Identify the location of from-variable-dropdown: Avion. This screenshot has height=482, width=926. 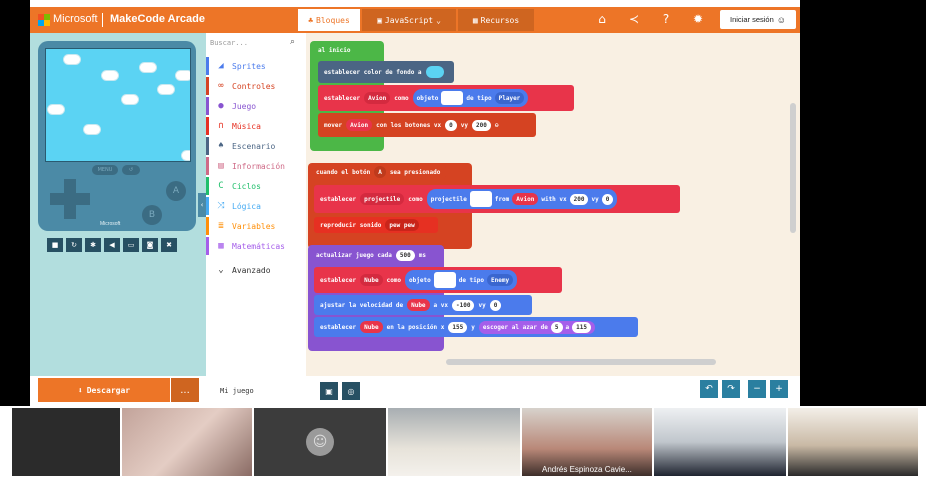
(525, 199).